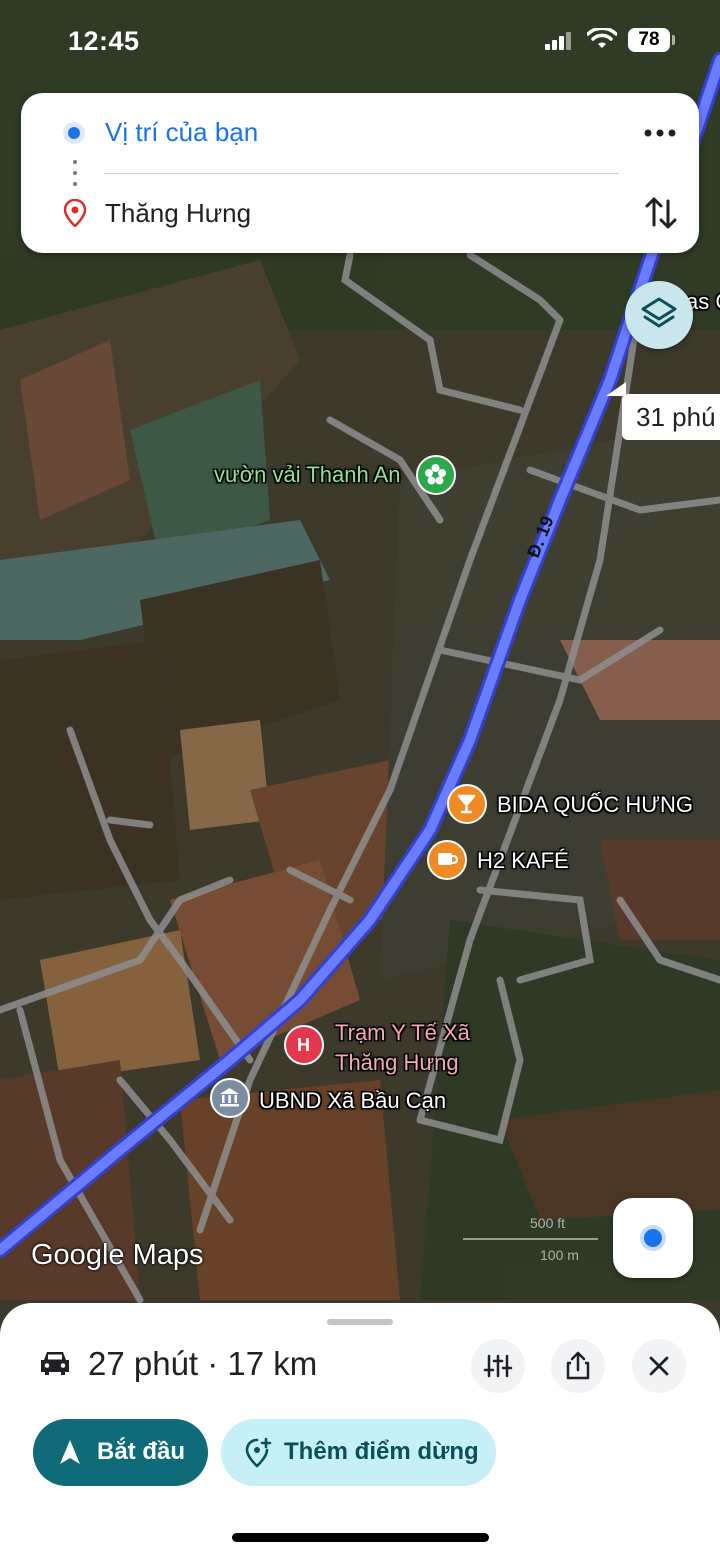 Image resolution: width=720 pixels, height=1557 pixels. What do you see at coordinates (671, 417) in the screenshot?
I see `alternate-route-eta: 31 phú` at bounding box center [671, 417].